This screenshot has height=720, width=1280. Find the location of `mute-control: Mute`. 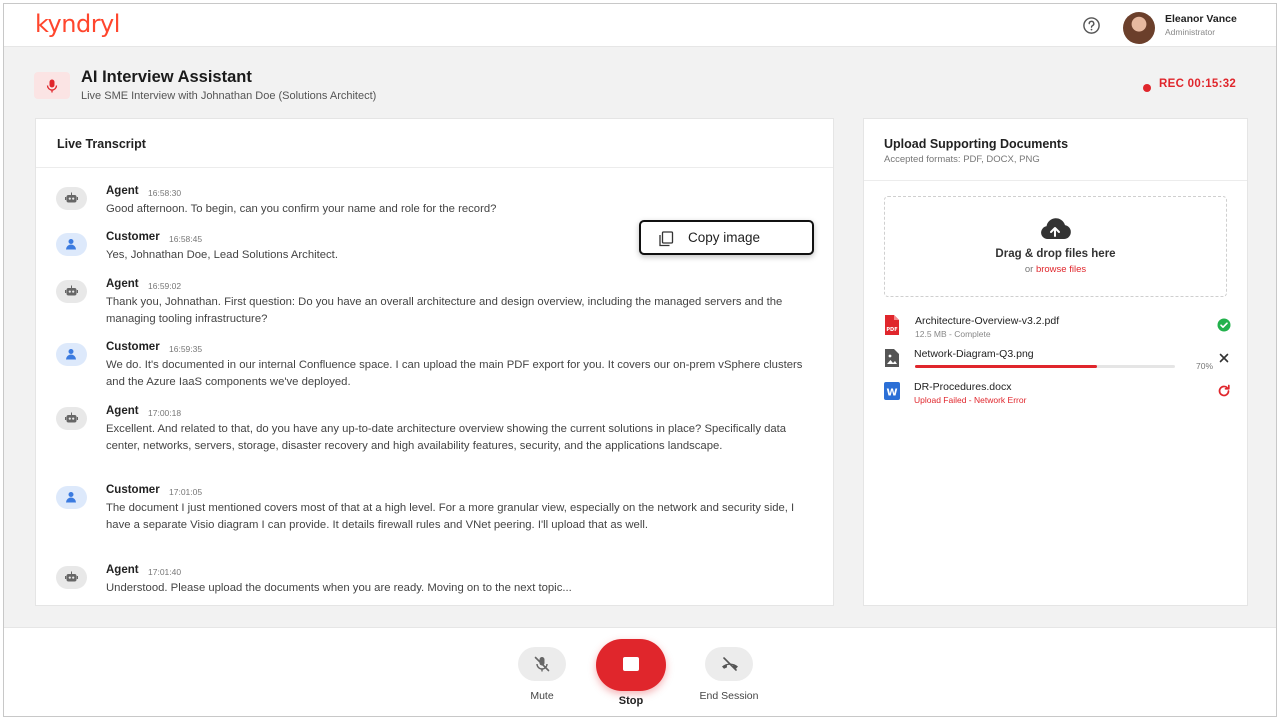

mute-control: Mute is located at coordinates (542, 674).